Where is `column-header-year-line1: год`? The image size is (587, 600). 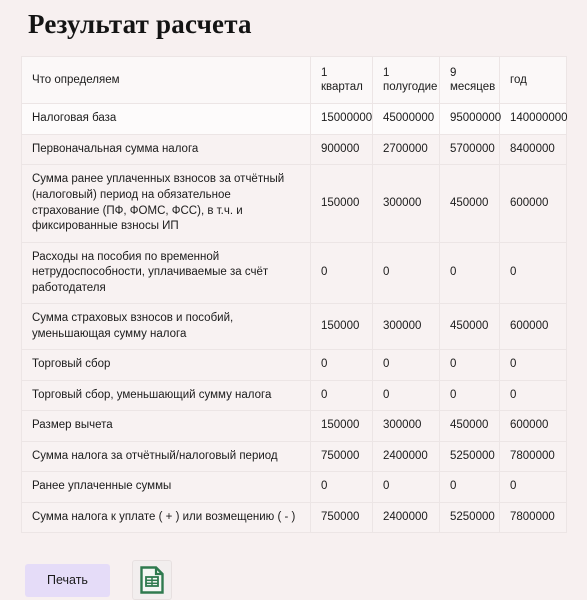
column-header-year-line1: год is located at coordinates (518, 79).